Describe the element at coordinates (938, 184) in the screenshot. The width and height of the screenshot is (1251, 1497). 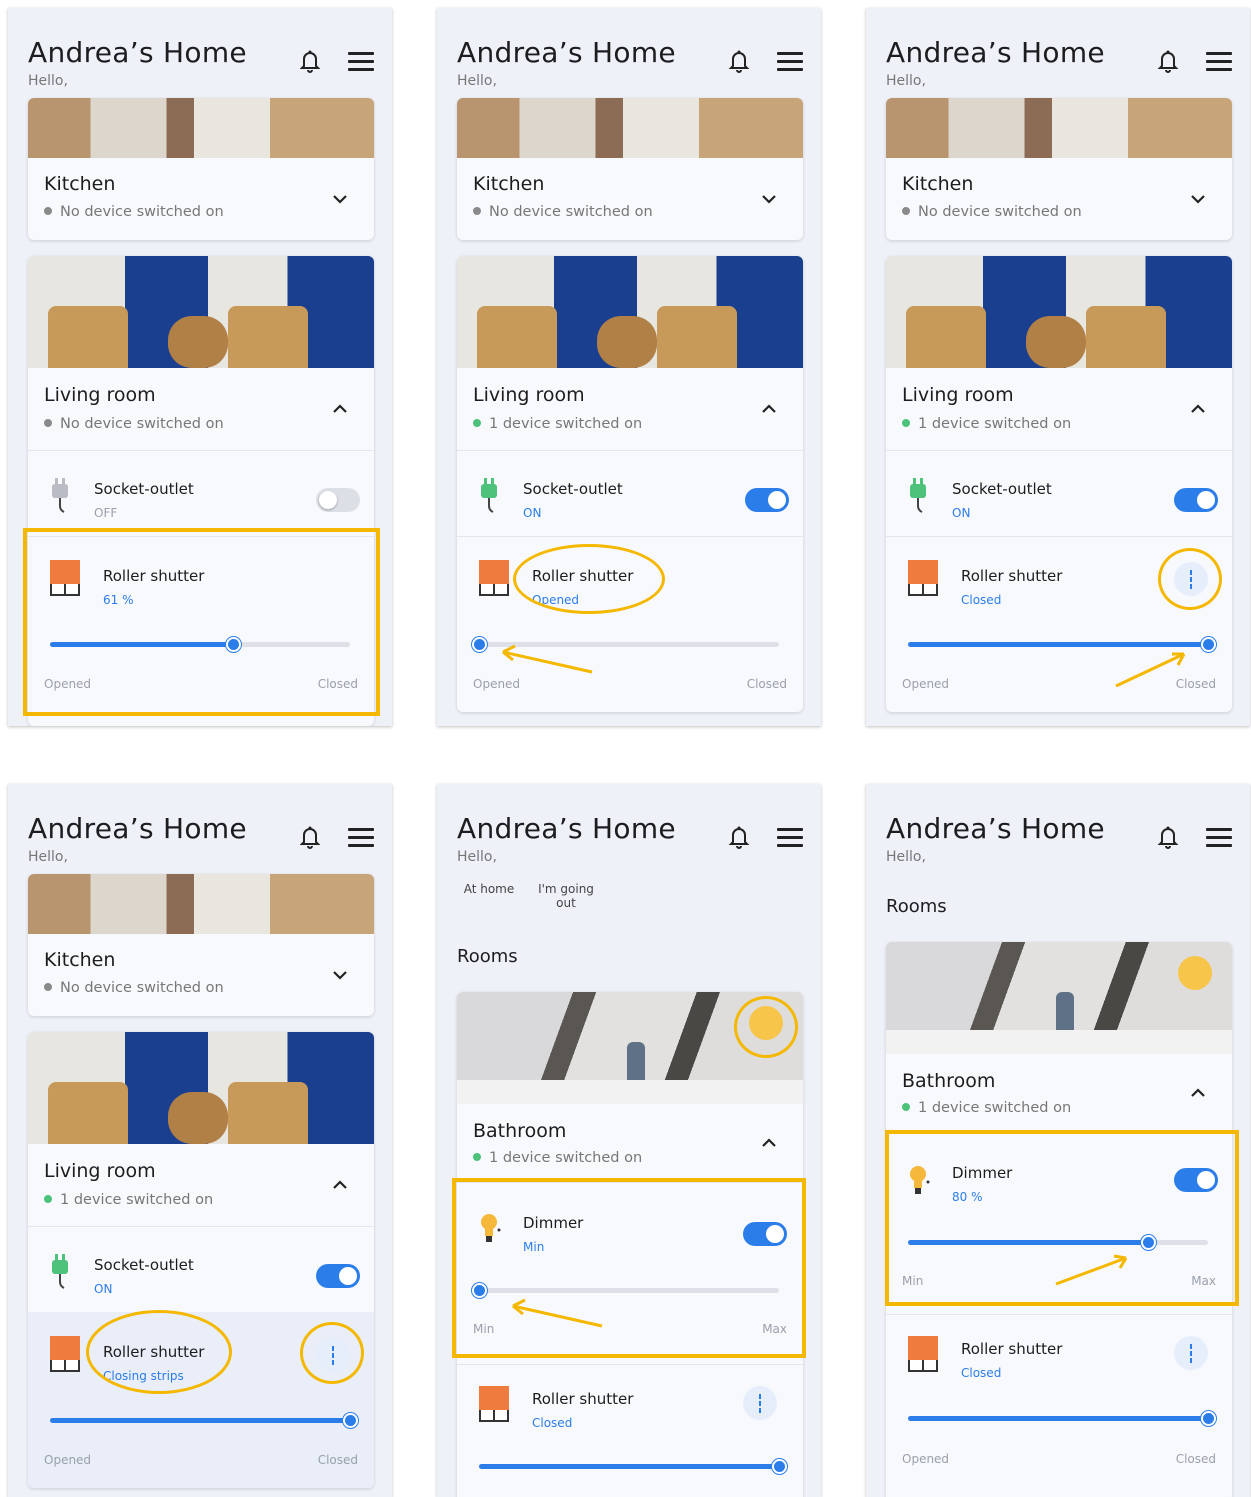
I see `room-name: Kitchen` at that location.